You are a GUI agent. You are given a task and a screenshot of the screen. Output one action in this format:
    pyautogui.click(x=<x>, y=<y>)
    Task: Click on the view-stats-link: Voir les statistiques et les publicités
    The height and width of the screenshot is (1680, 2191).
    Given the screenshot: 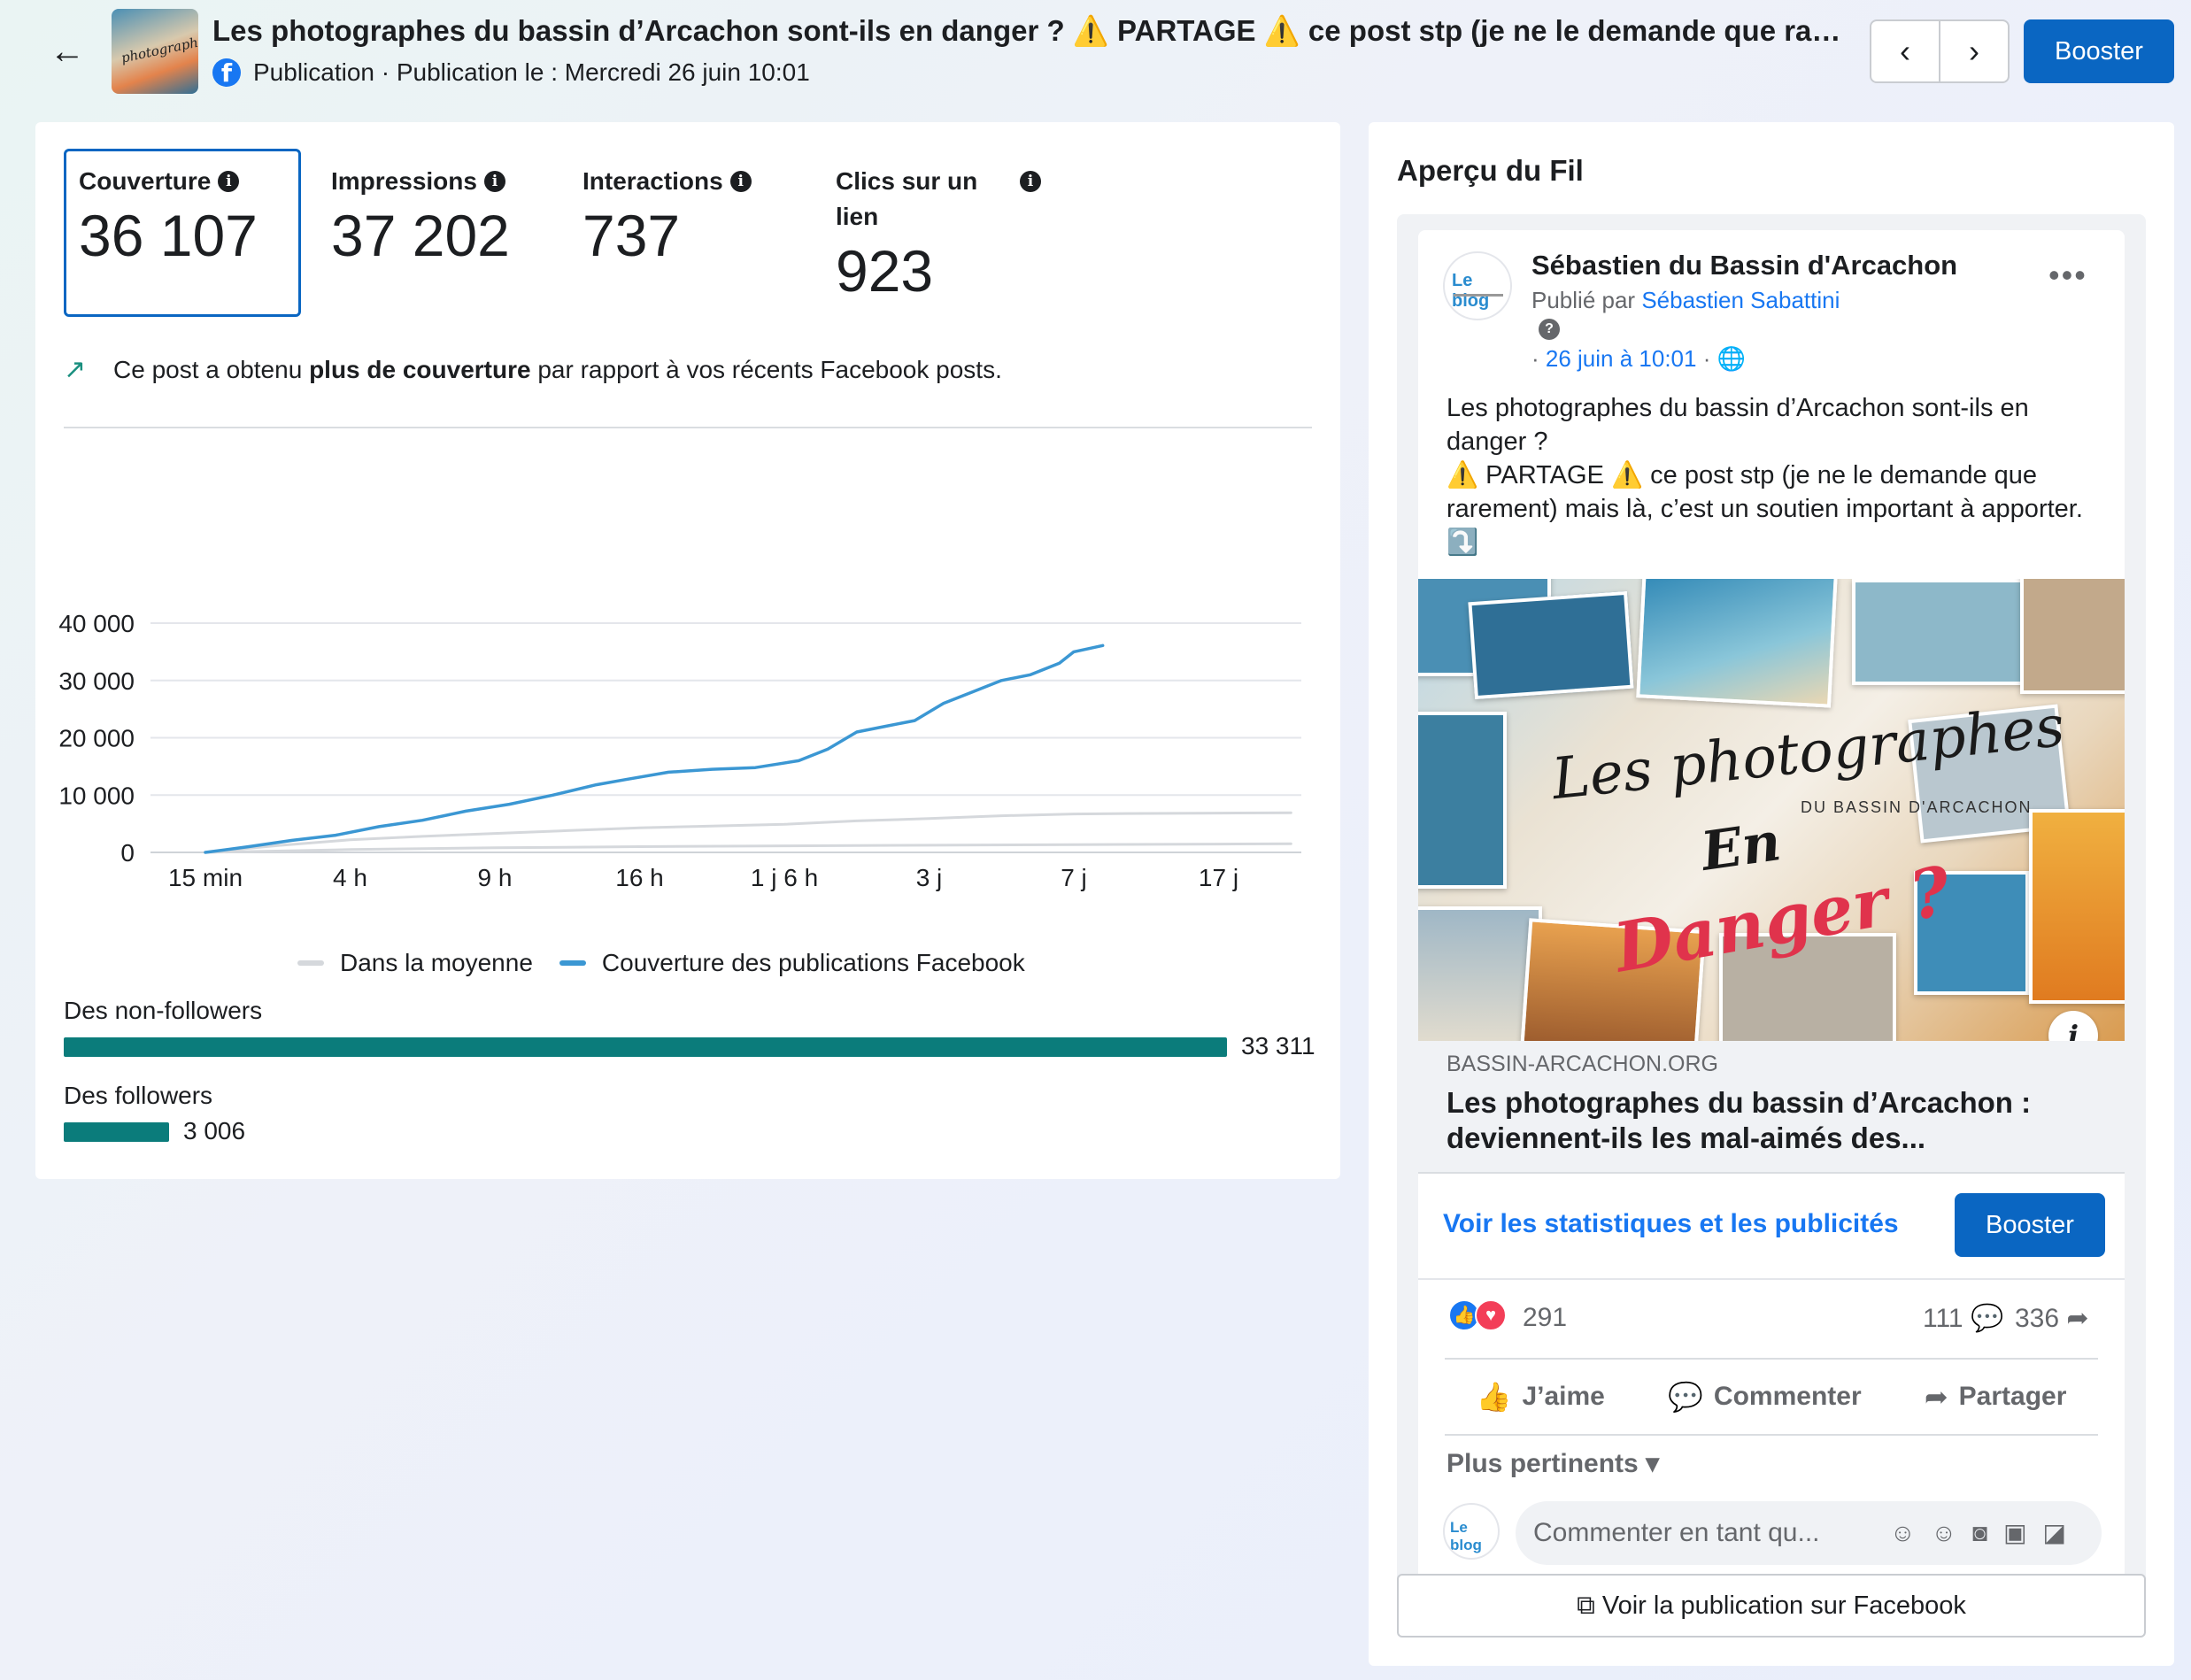 What is the action you would take?
    pyautogui.click(x=1671, y=1224)
    